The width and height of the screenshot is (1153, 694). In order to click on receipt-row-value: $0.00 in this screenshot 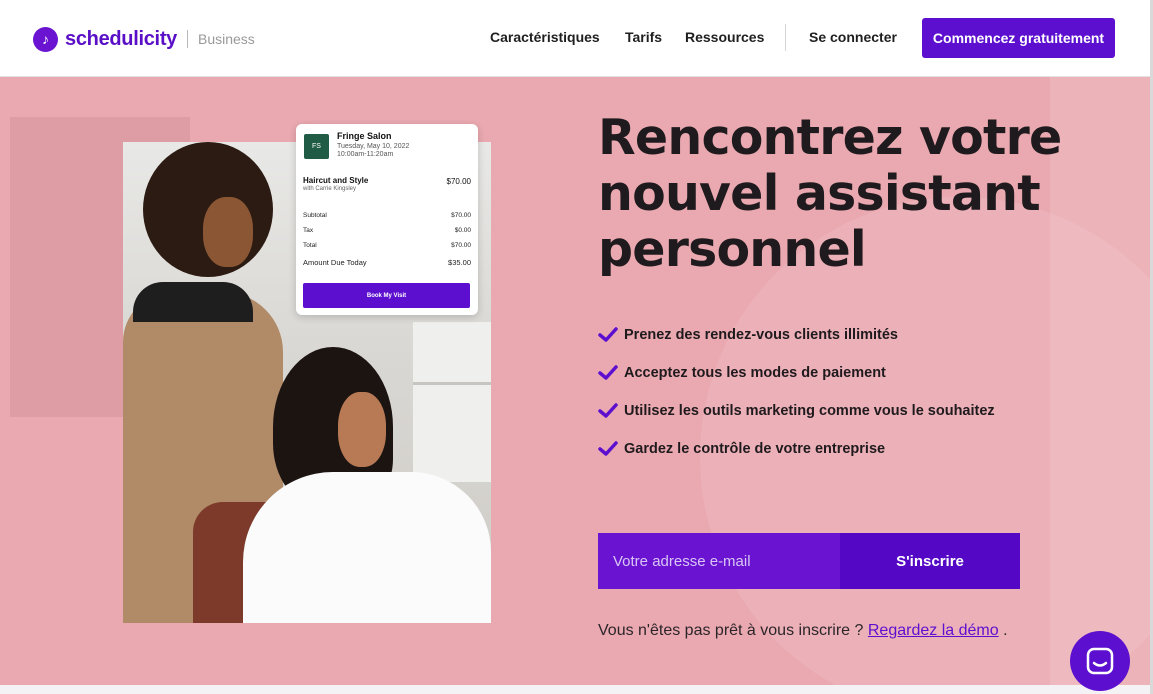, I will do `click(462, 230)`.